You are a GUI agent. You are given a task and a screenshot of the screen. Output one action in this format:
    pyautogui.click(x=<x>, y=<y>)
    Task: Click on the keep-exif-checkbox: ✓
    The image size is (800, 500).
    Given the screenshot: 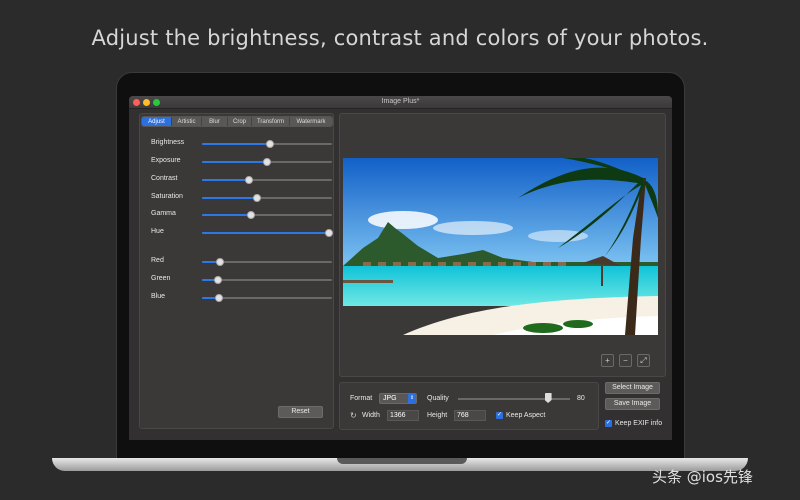 What is the action you would take?
    pyautogui.click(x=608, y=423)
    